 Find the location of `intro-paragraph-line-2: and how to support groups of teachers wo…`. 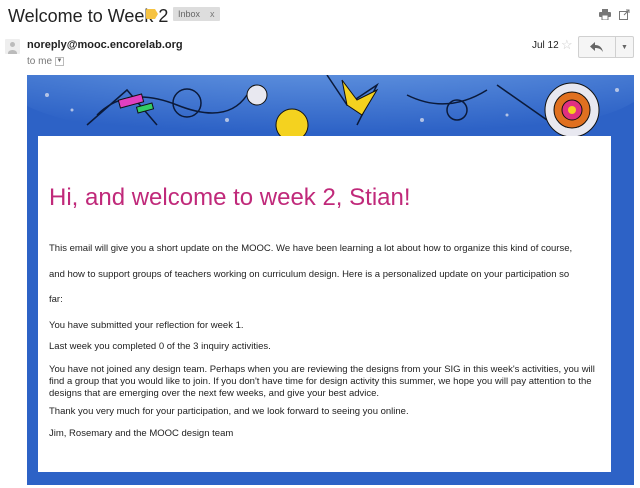

intro-paragraph-line-2: and how to support groups of teachers wo… is located at coordinates (309, 274).